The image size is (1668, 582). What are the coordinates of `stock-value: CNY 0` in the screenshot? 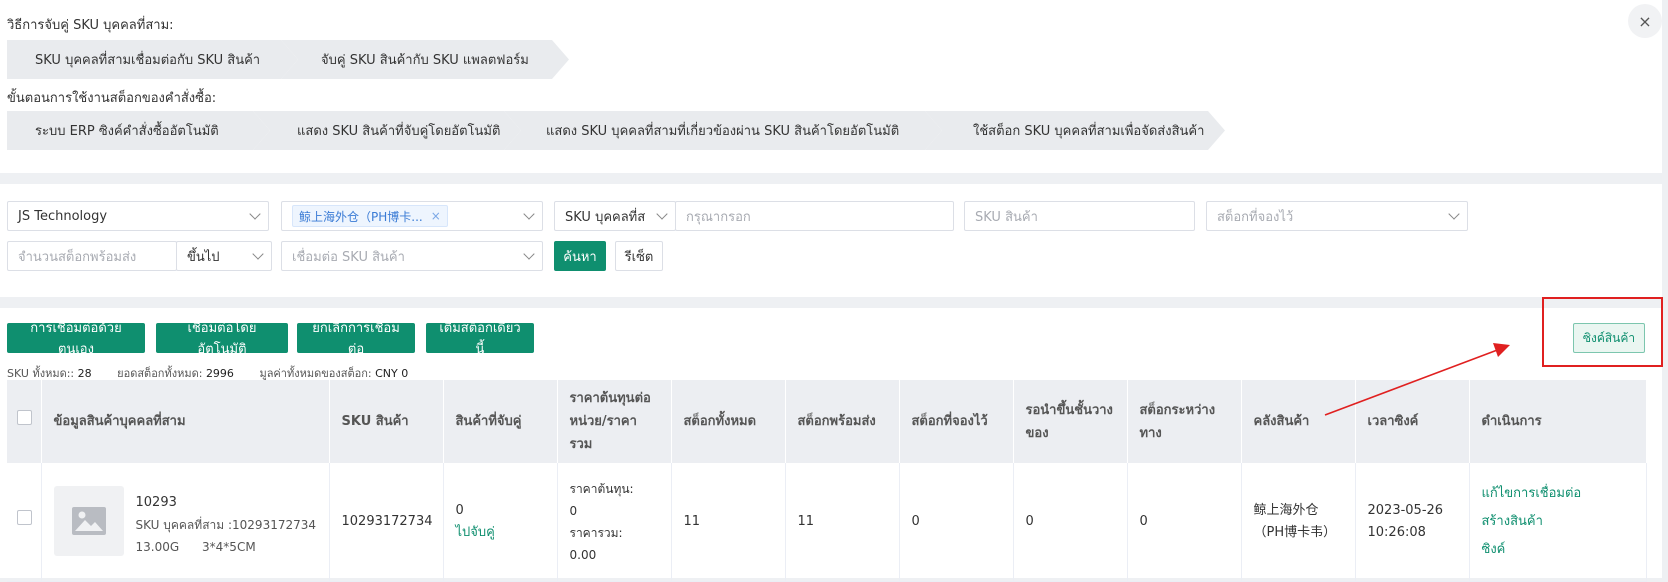 It's located at (392, 373).